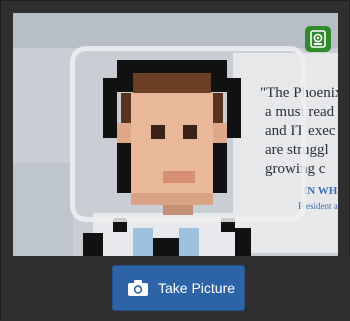 This screenshot has width=350, height=321. I want to click on camera-switch-icon, so click(318, 39).